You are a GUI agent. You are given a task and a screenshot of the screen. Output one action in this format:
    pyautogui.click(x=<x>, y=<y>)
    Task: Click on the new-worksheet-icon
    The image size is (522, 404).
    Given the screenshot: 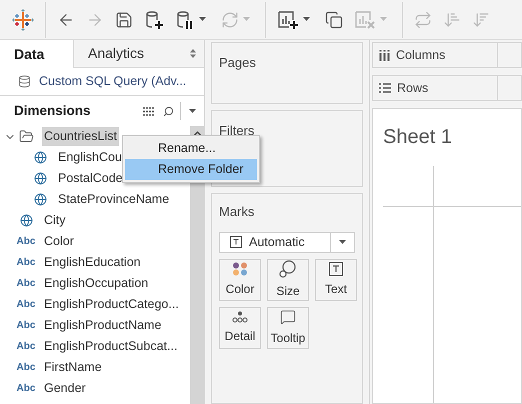 What is the action you would take?
    pyautogui.click(x=288, y=20)
    